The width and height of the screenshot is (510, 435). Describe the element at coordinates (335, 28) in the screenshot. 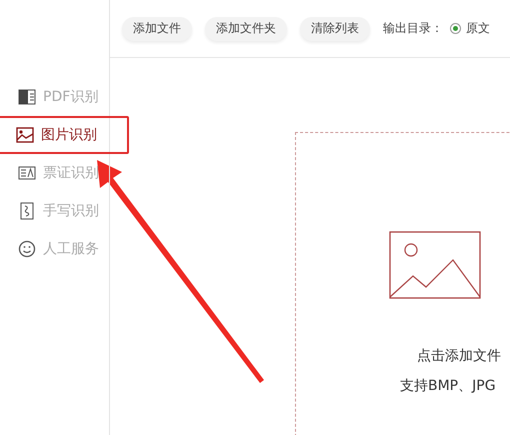

I see `toolbar-button: 清除列表` at that location.